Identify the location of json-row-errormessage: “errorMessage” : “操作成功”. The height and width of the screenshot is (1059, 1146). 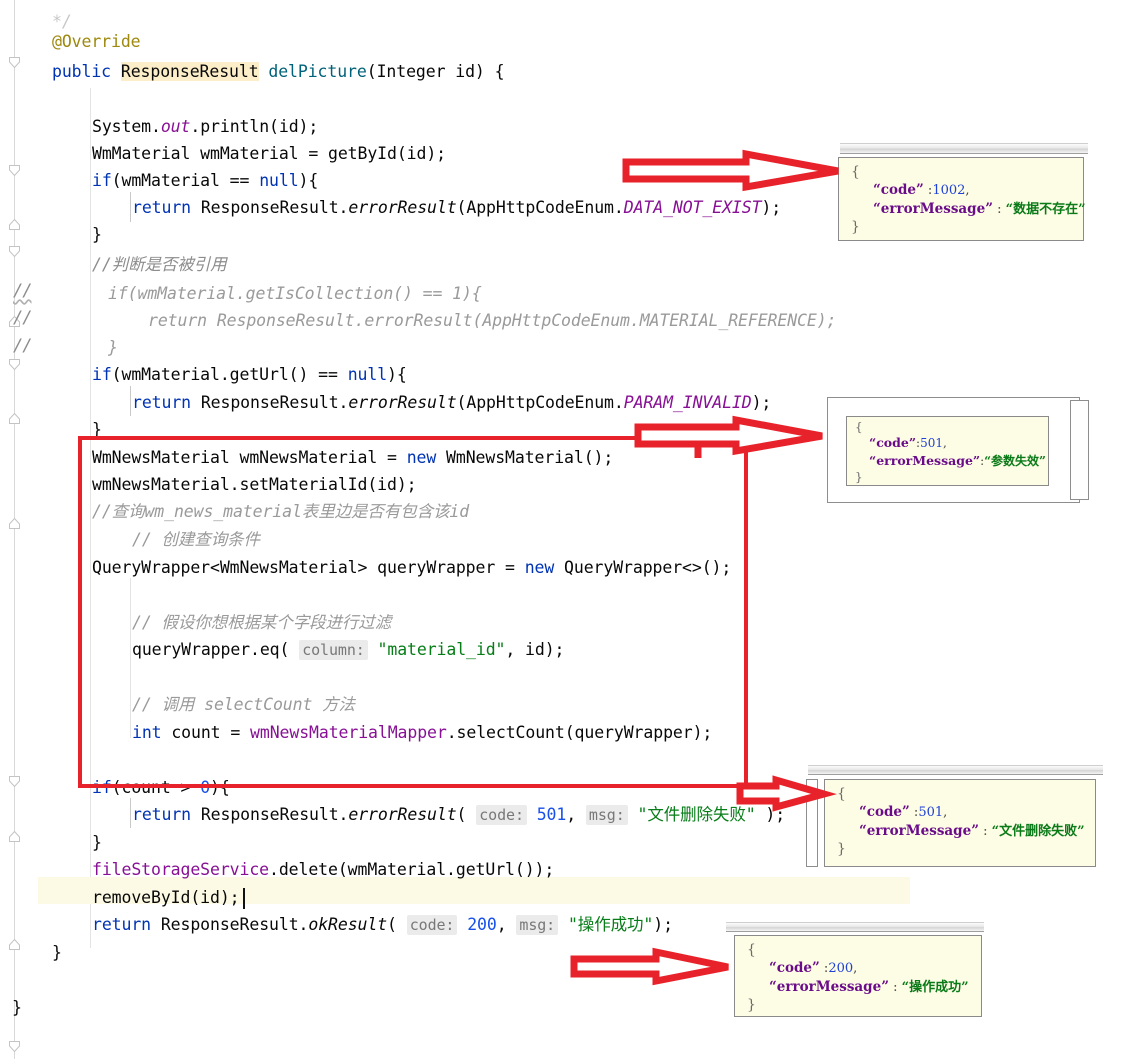
(859, 987).